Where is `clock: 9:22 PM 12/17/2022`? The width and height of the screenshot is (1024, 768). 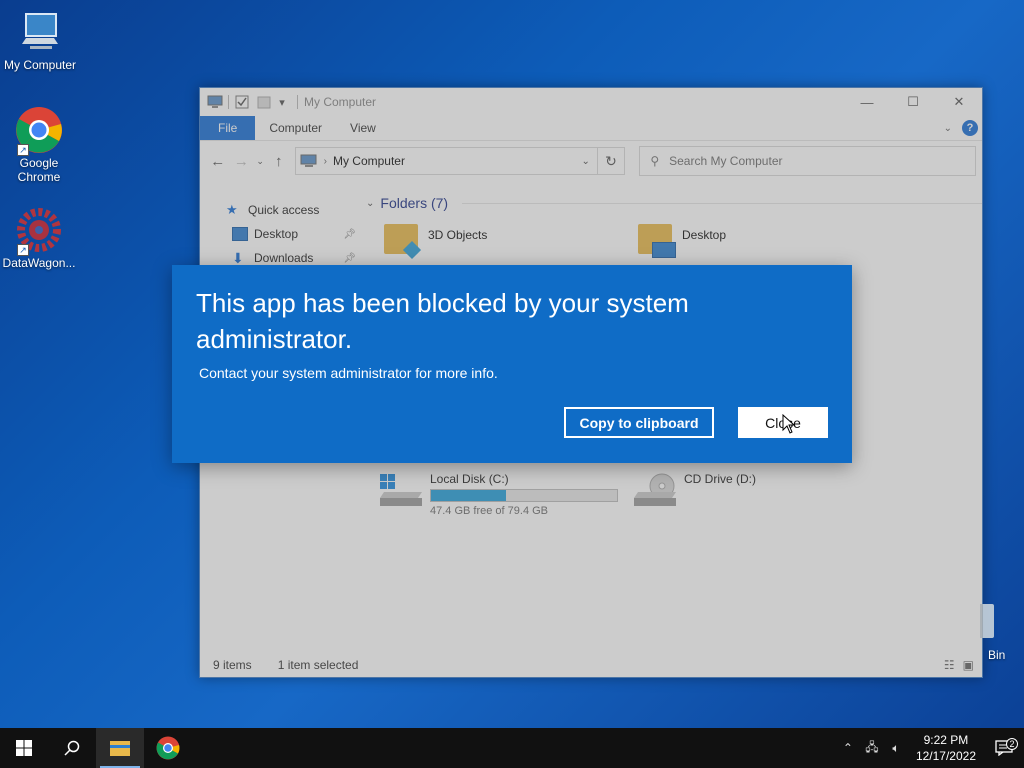
clock: 9:22 PM 12/17/2022 is located at coordinates (946, 748).